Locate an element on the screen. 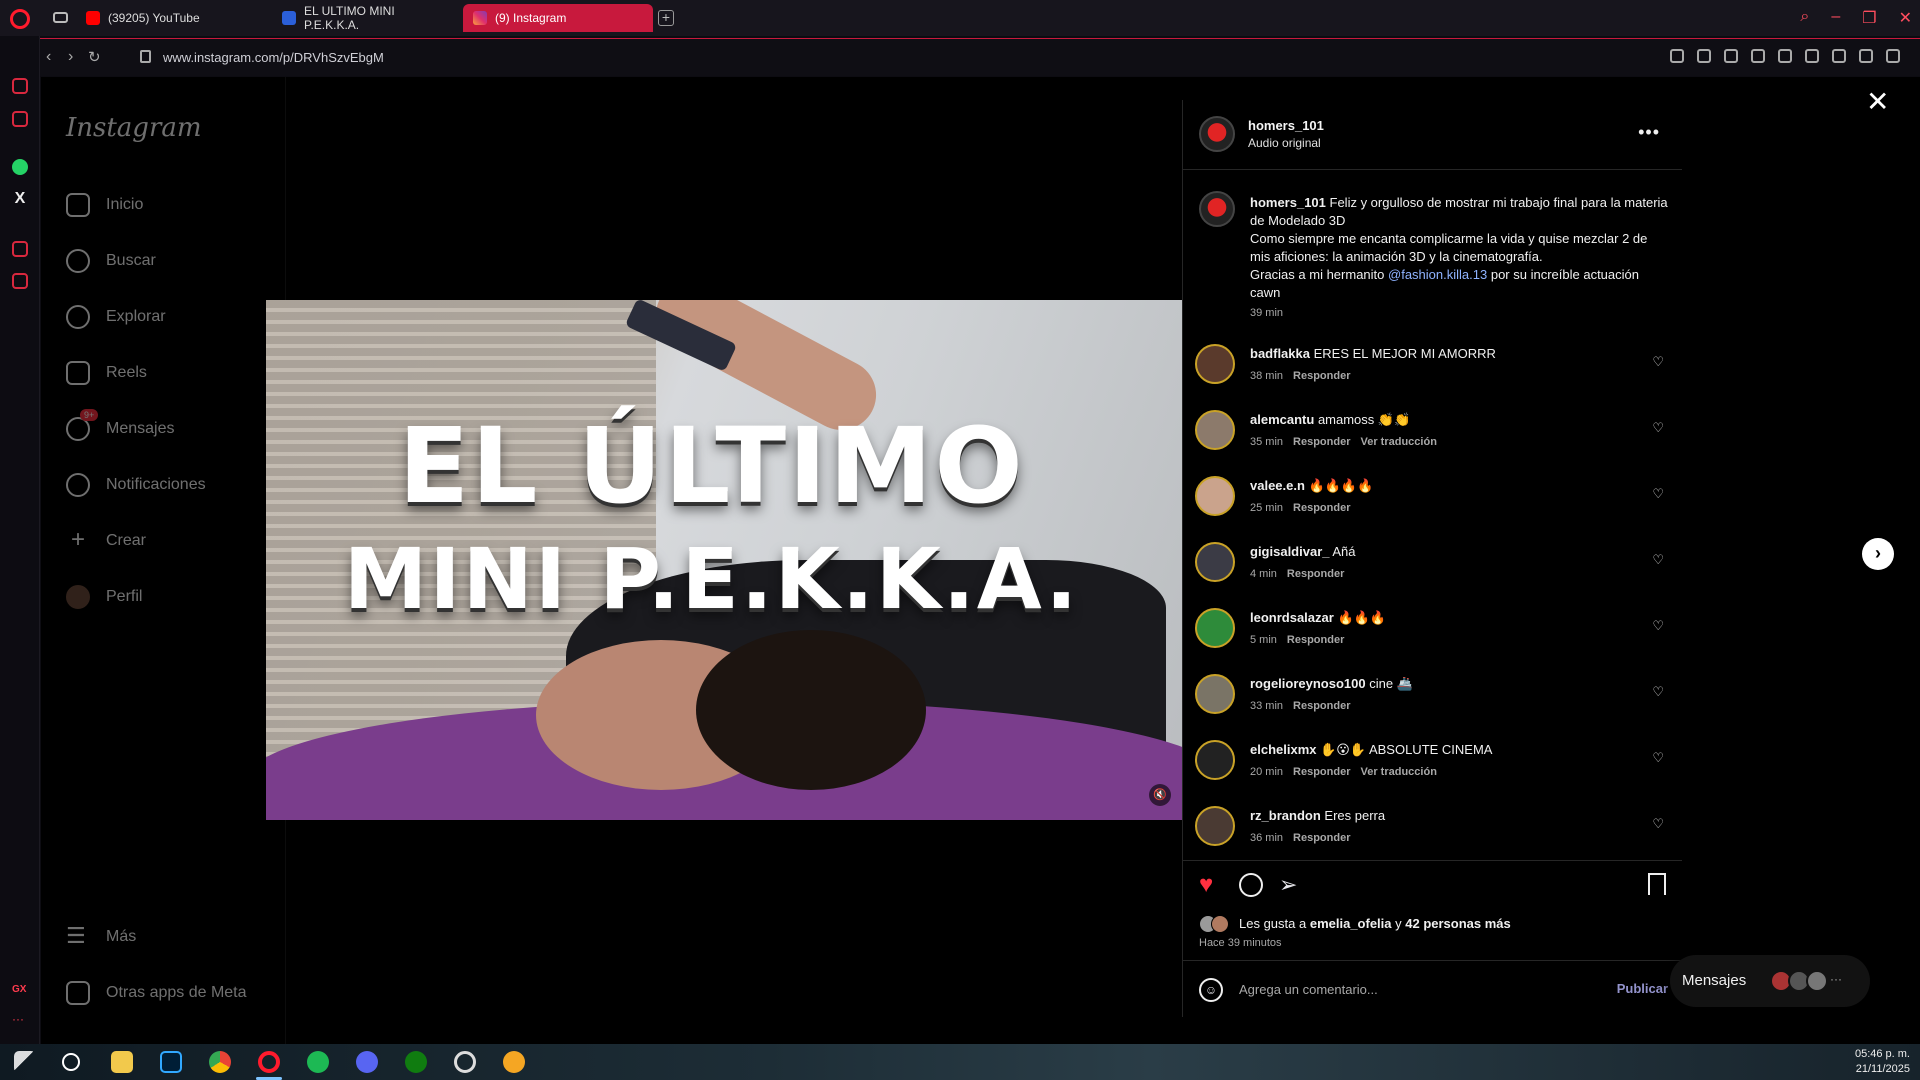 The height and width of the screenshot is (1080, 1920). comment-bubble-icon is located at coordinates (1251, 885).